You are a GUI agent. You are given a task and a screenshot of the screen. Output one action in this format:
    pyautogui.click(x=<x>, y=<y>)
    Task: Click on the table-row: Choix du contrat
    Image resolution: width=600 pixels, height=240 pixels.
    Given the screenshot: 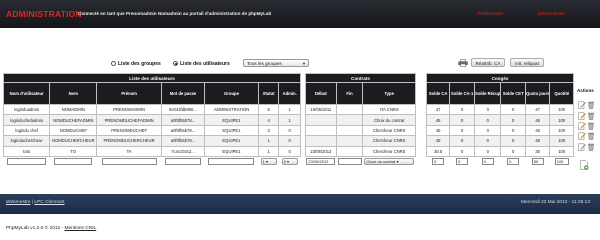 What is the action you would take?
    pyautogui.click(x=360, y=120)
    